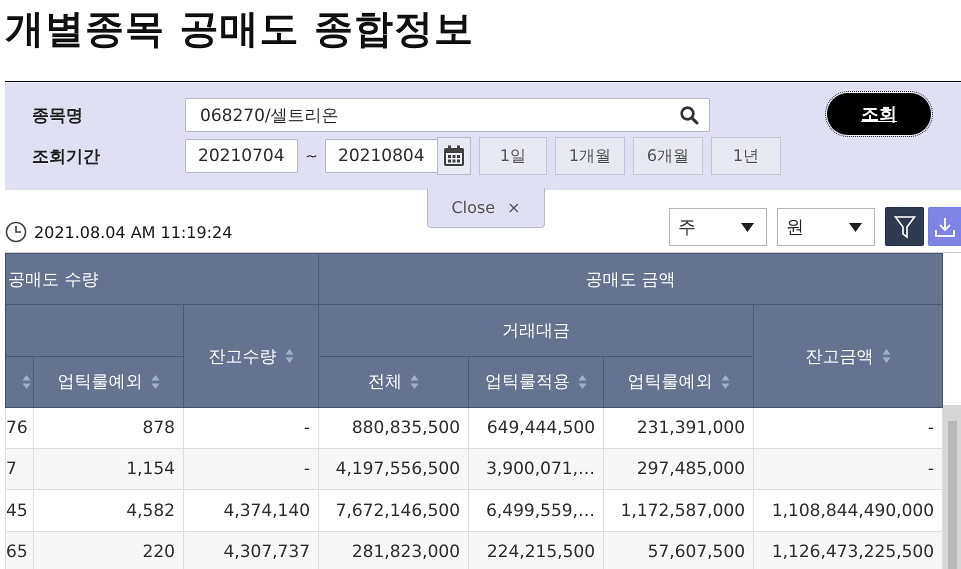 The width and height of the screenshot is (961, 569). I want to click on table-cell: 1,108,844,490,000, so click(848, 511).